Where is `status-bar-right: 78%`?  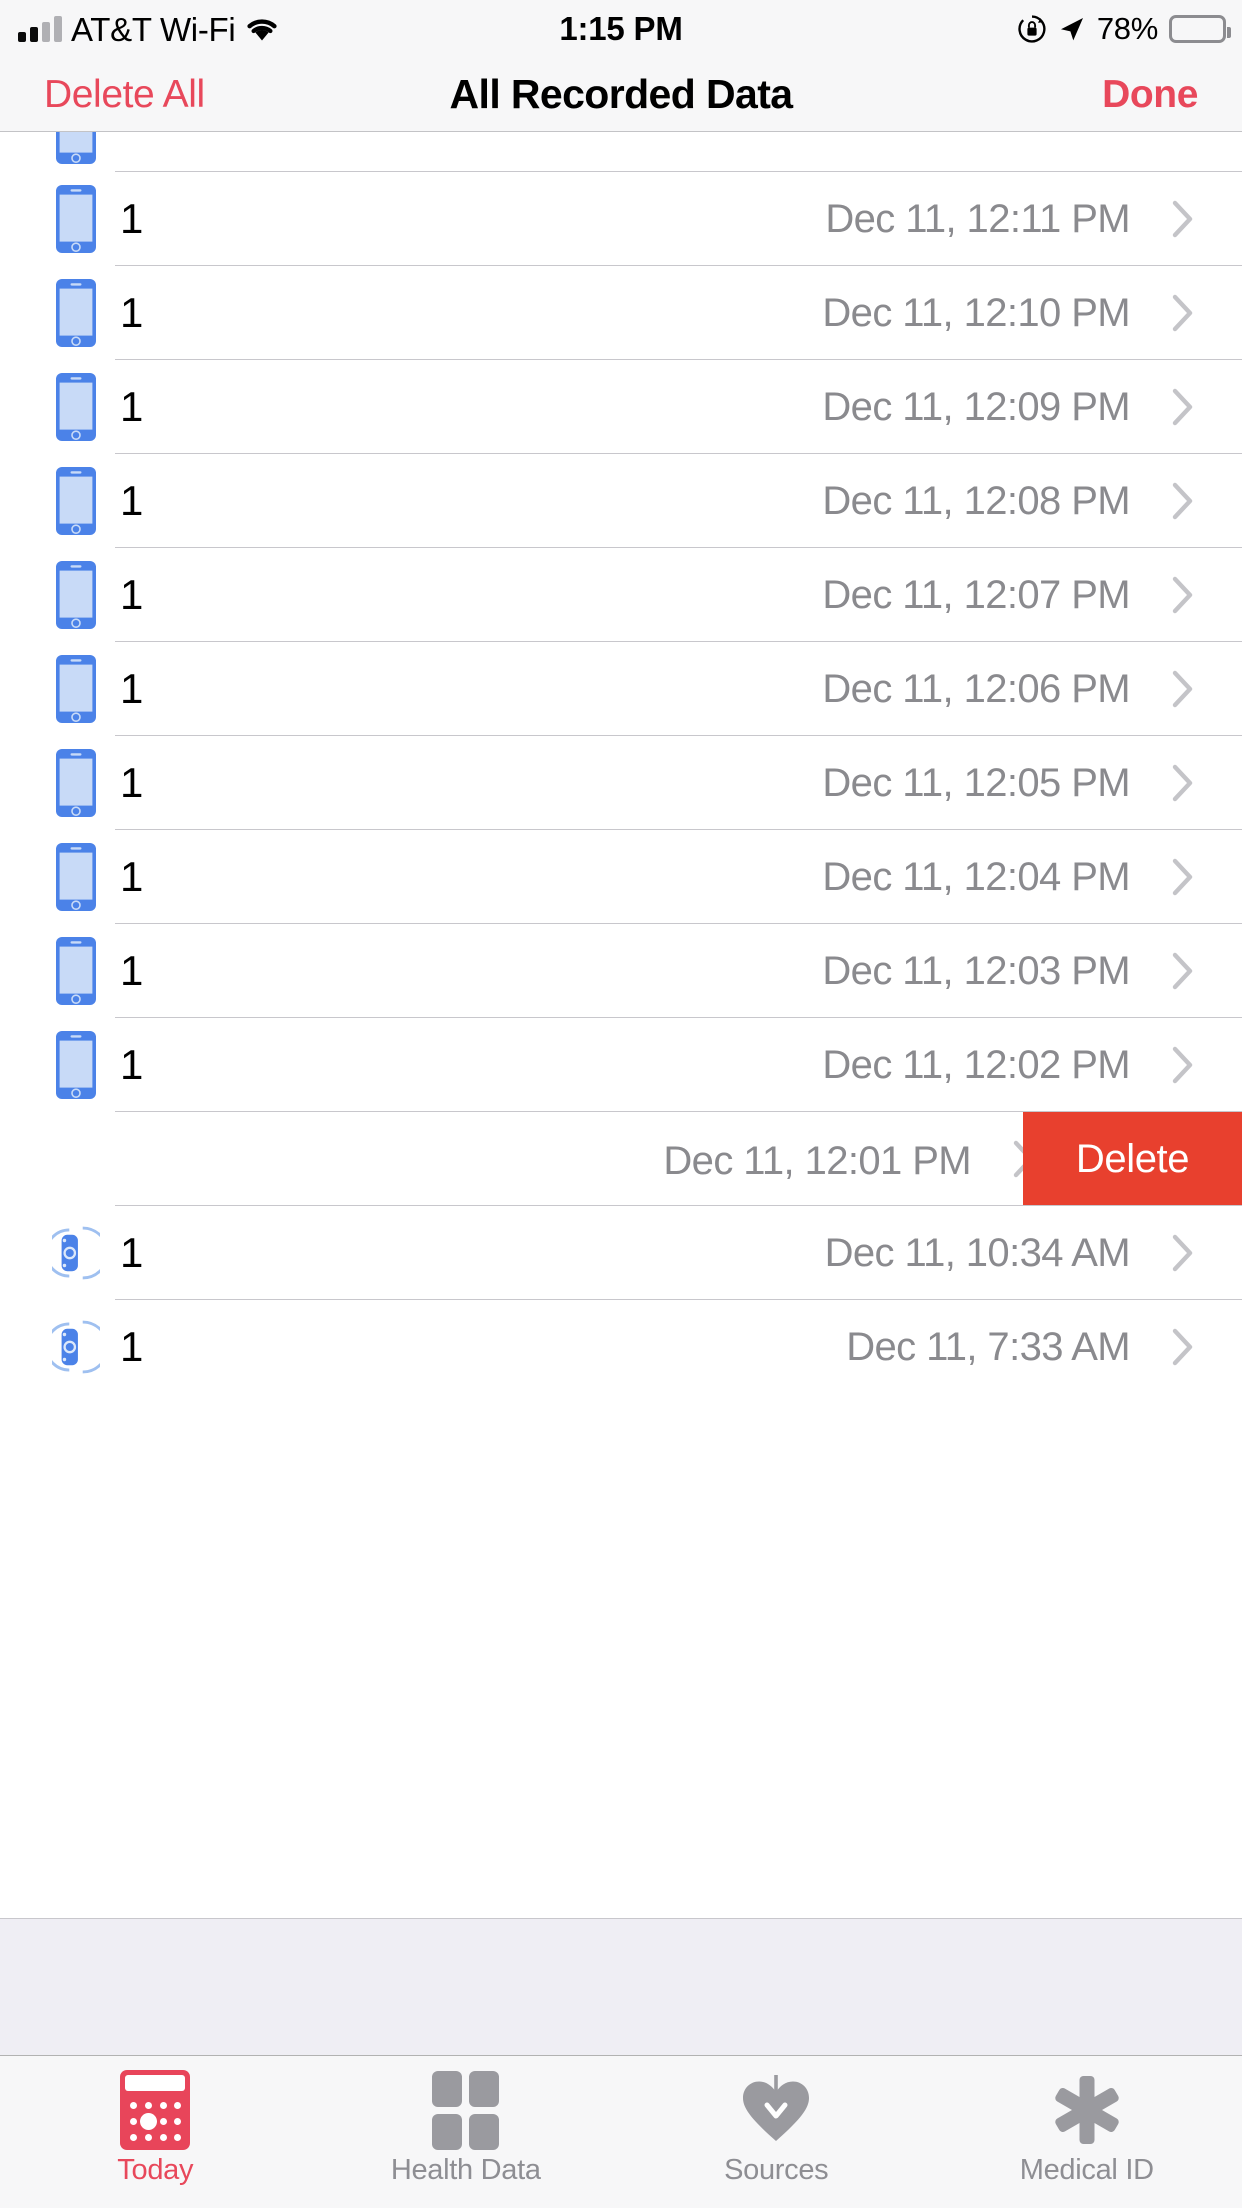 status-bar-right: 78% is located at coordinates (1124, 29).